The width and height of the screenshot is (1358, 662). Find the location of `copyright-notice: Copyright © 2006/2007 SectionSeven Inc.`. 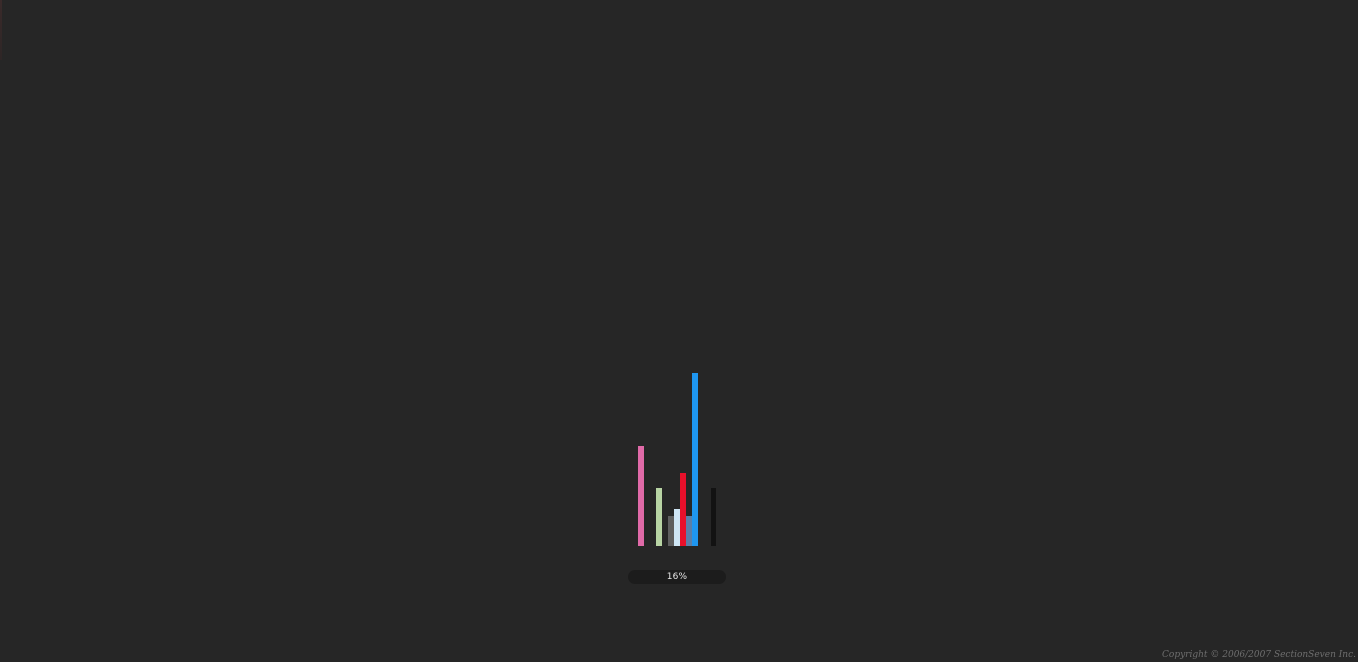

copyright-notice: Copyright © 2006/2007 SectionSeven Inc. is located at coordinates (1259, 655).